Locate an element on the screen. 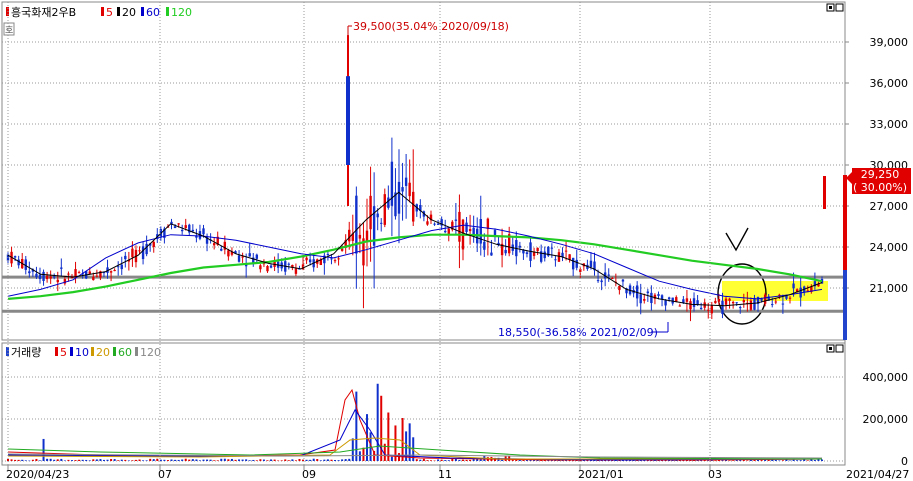 This screenshot has height=481, width=913. volume-panel-buttons is located at coordinates (835, 348).